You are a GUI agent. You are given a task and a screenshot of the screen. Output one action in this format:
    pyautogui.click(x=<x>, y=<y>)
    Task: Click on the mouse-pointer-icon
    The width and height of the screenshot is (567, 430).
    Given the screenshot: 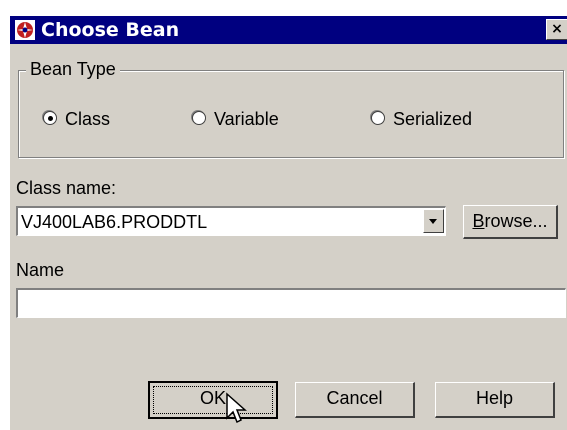 What is the action you would take?
    pyautogui.click(x=236, y=408)
    